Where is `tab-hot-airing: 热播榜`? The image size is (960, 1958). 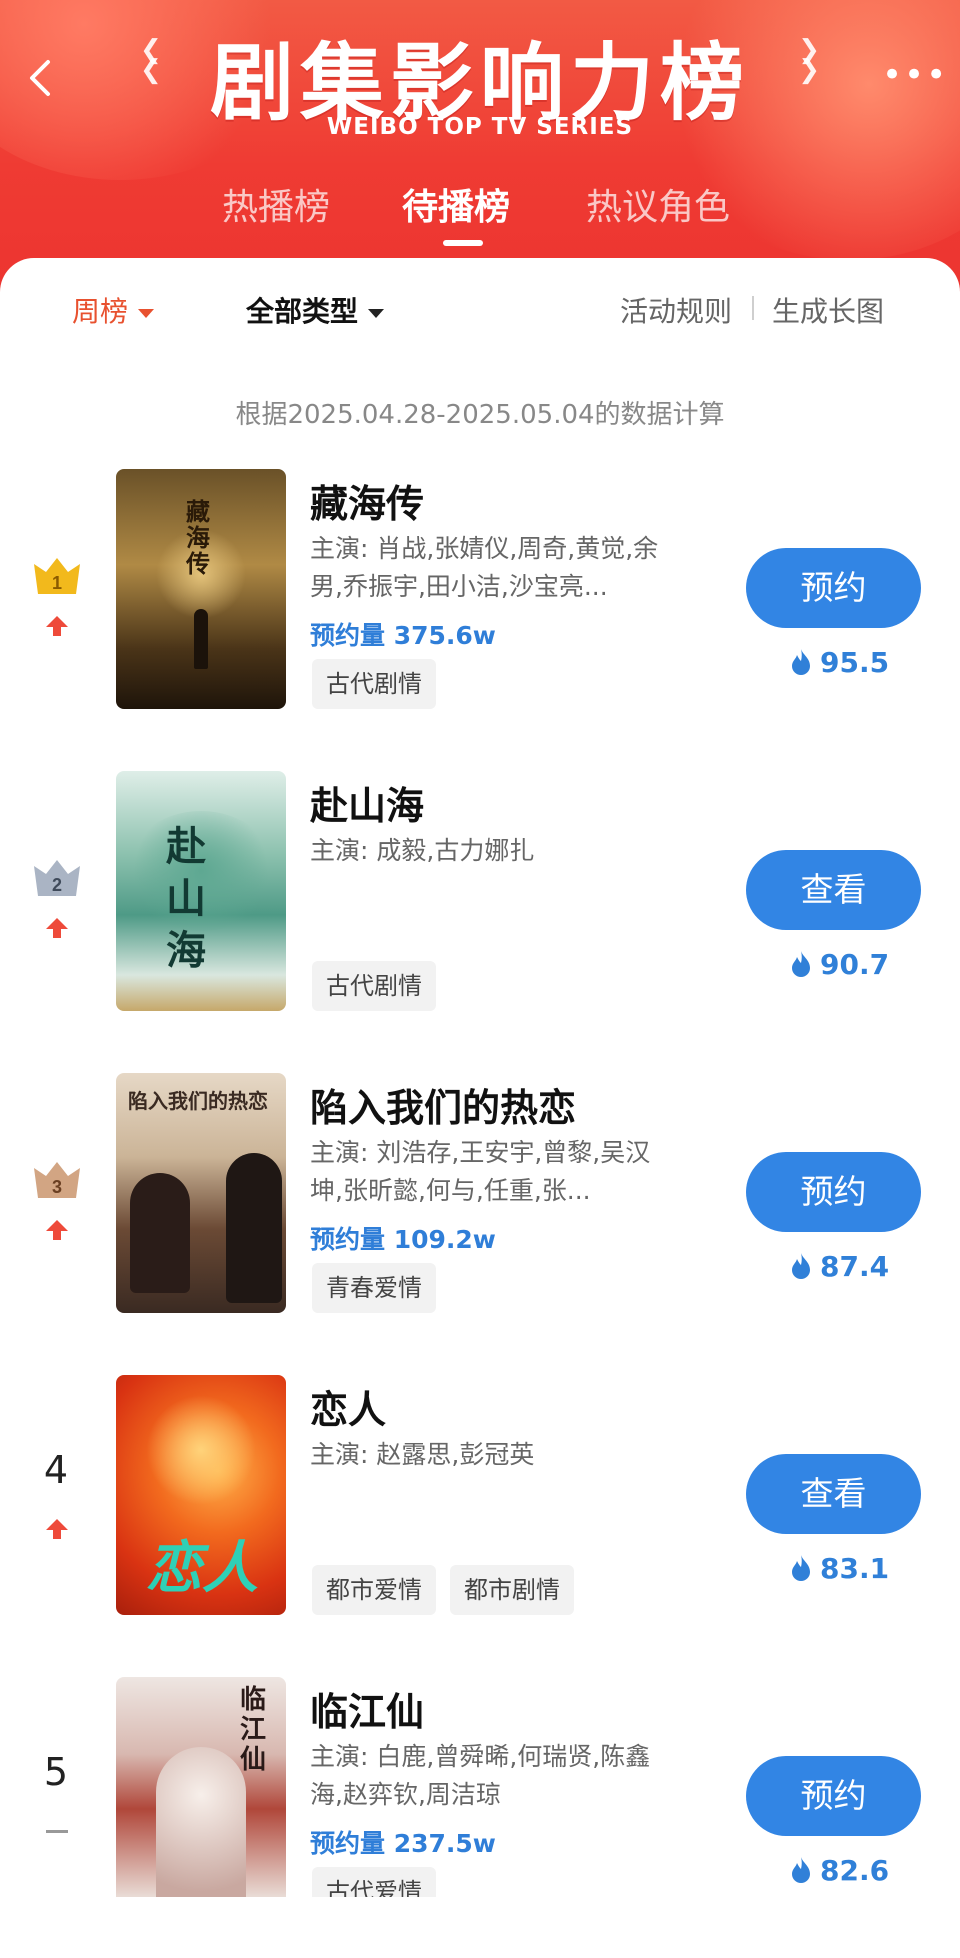
tab-hot-airing: 热播榜 is located at coordinates (276, 204).